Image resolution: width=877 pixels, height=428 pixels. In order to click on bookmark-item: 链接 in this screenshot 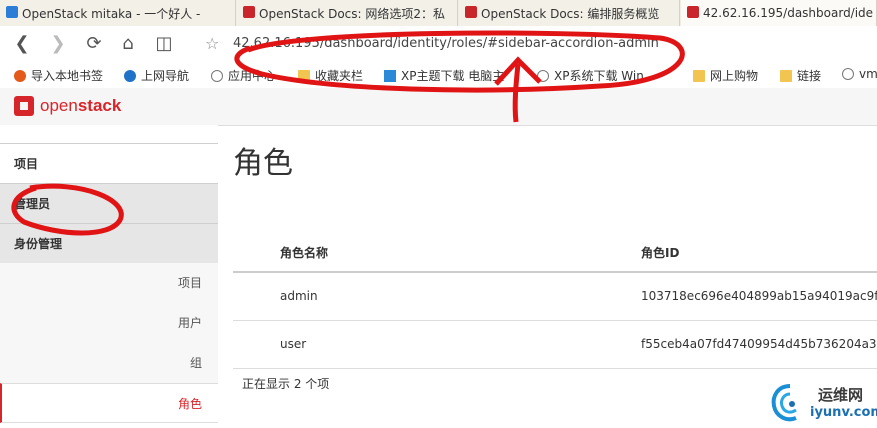, I will do `click(800, 75)`.